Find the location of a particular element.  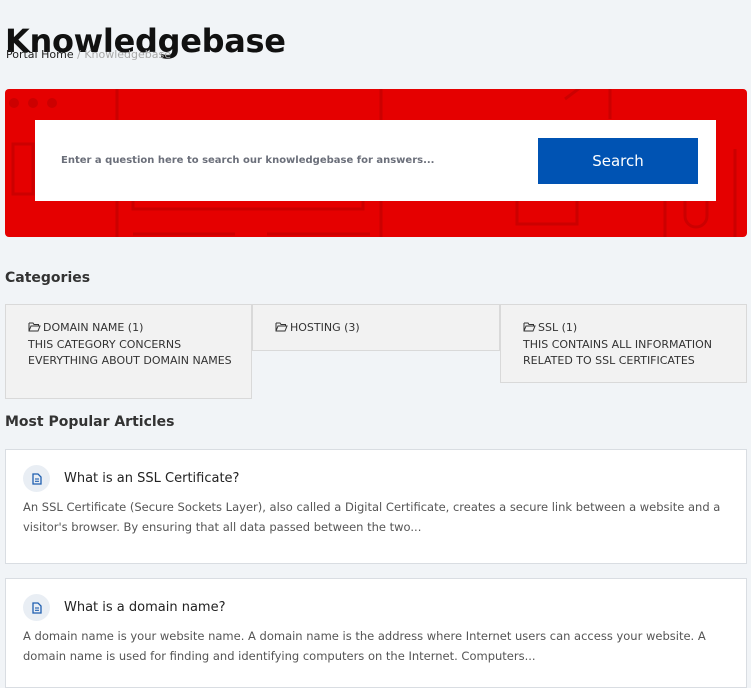

popular-articles-heading: Most Popular Articles is located at coordinates (90, 422).